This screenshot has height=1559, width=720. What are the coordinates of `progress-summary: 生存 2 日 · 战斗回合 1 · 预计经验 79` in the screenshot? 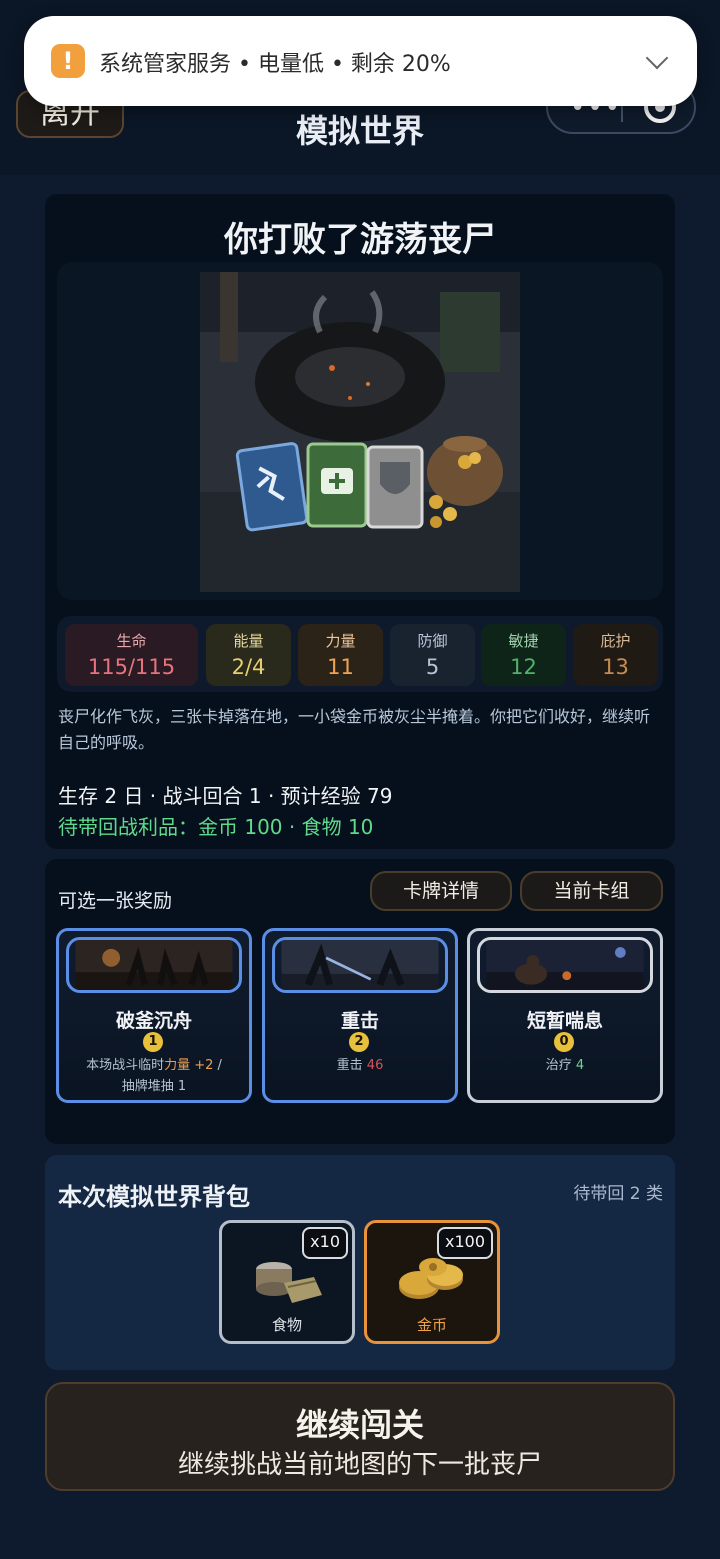 It's located at (225, 796).